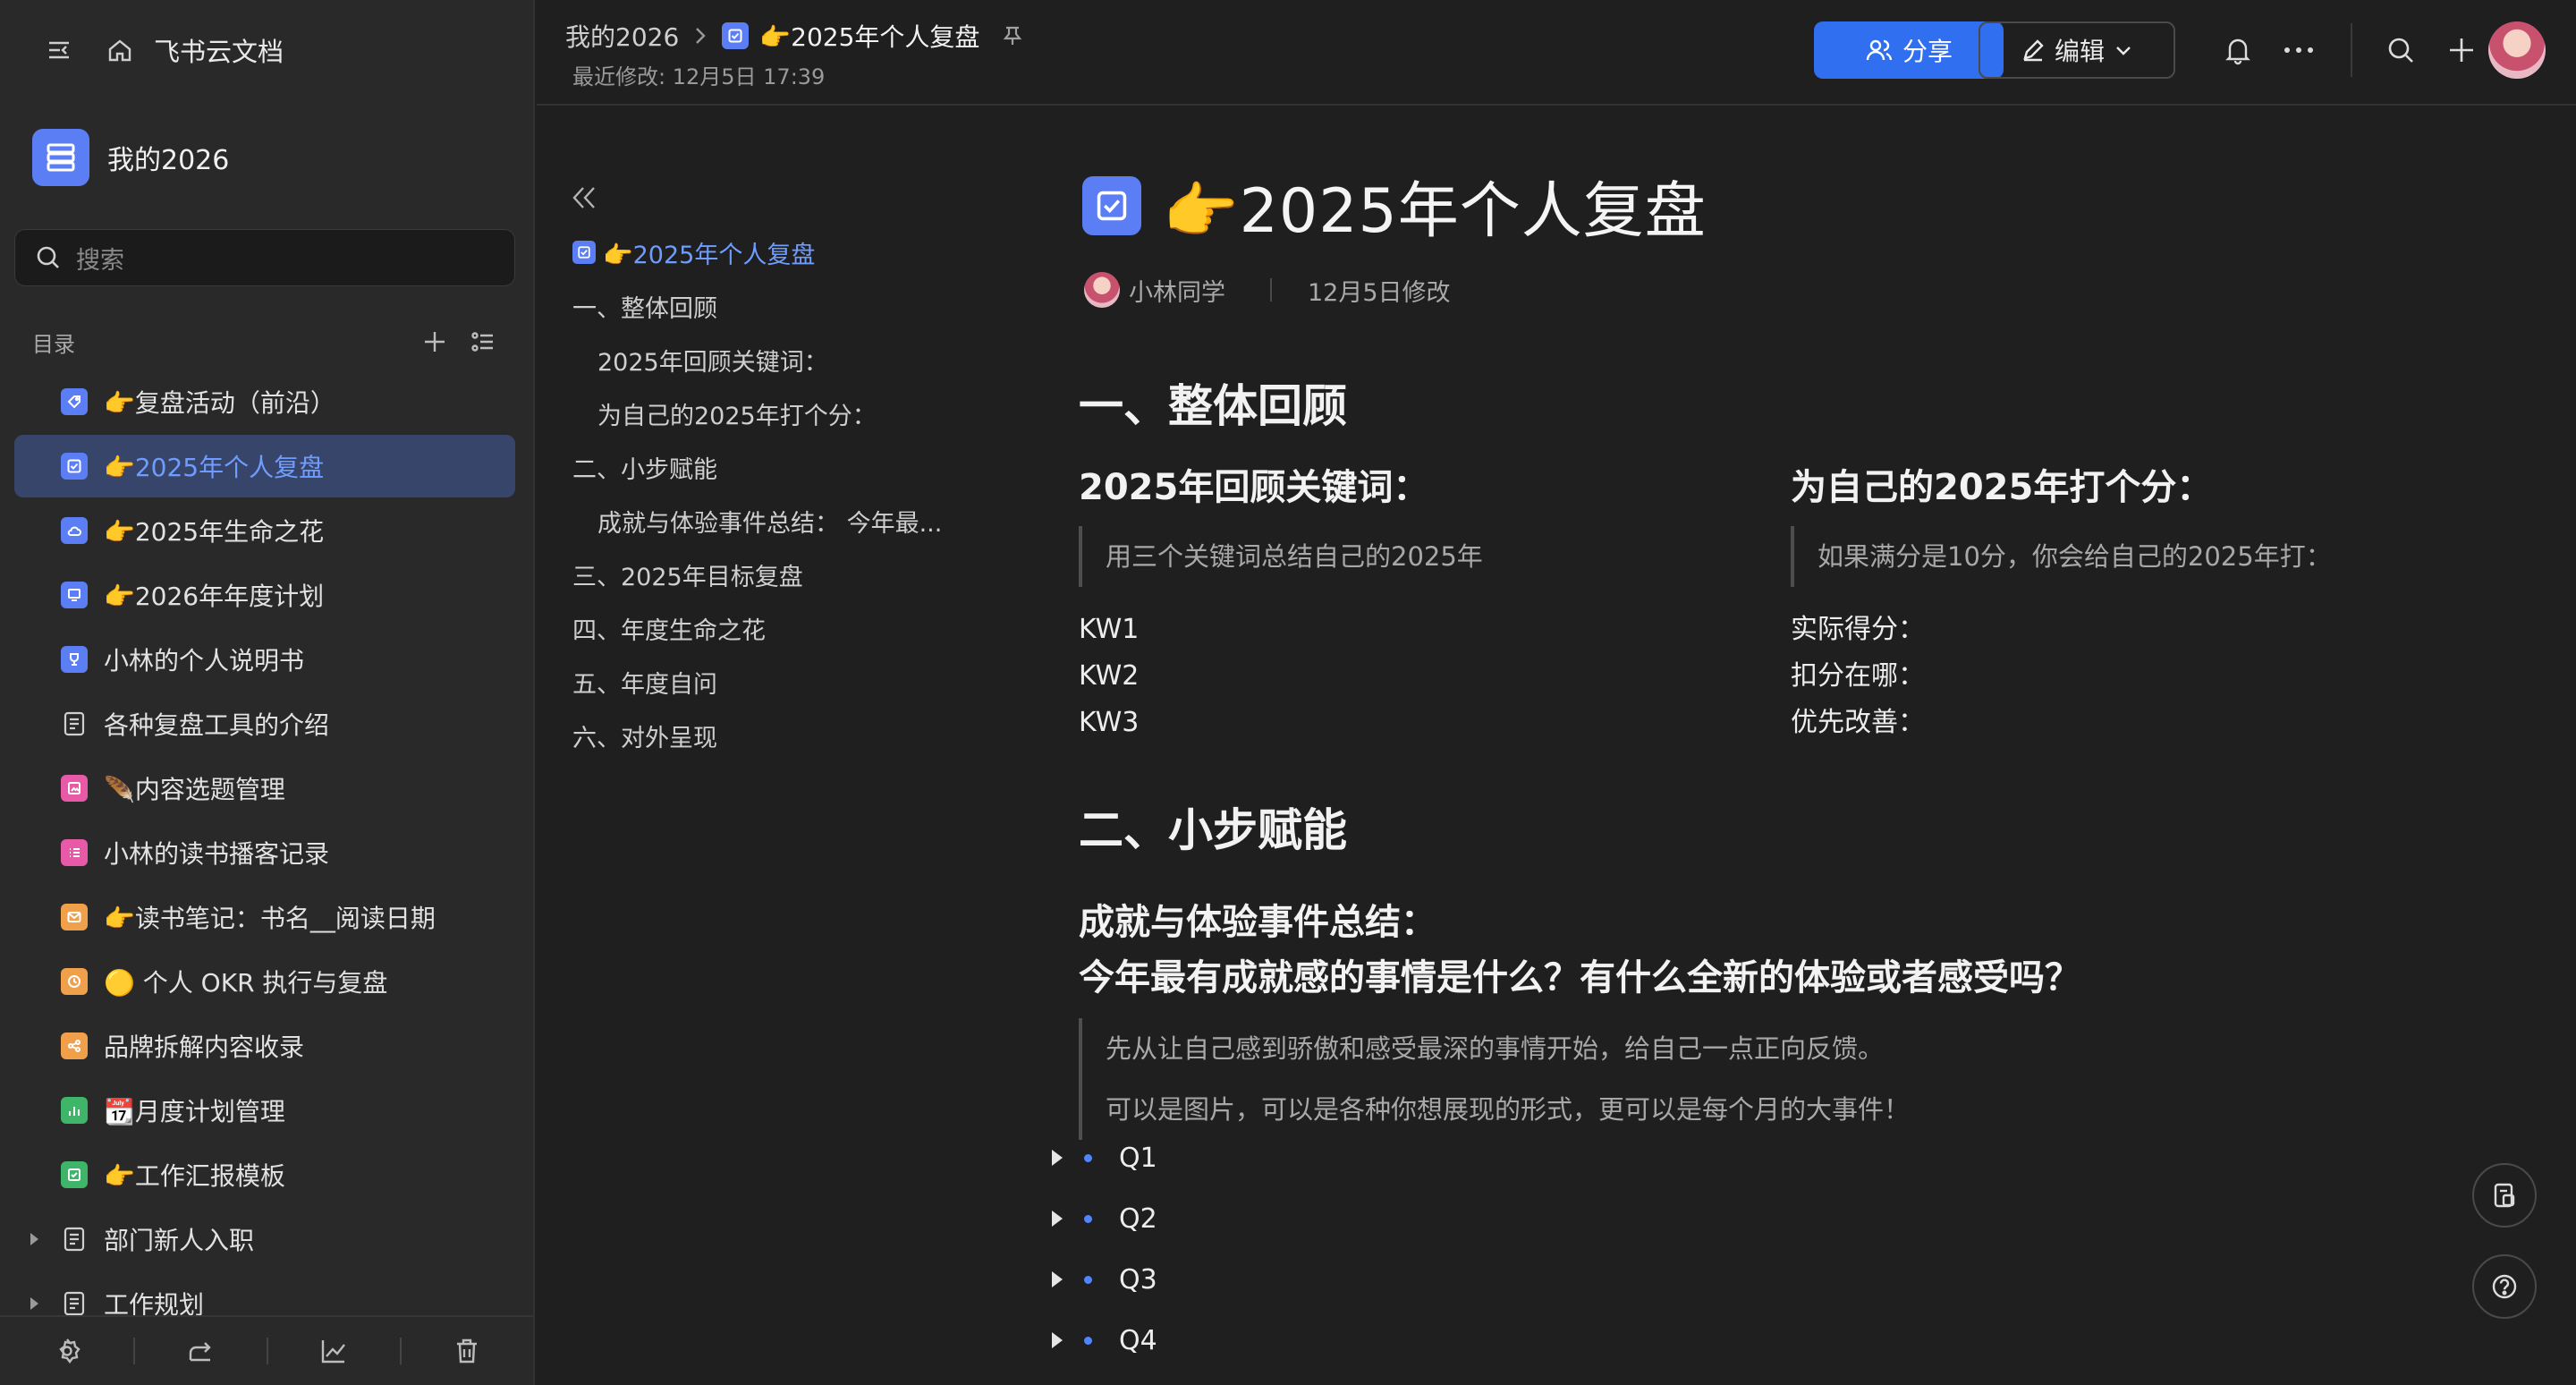 The width and height of the screenshot is (2576, 1385). Describe the element at coordinates (2075, 556) in the screenshot. I see `score-hint: 如果满分是10分，你会给自己的2025年打：` at that location.